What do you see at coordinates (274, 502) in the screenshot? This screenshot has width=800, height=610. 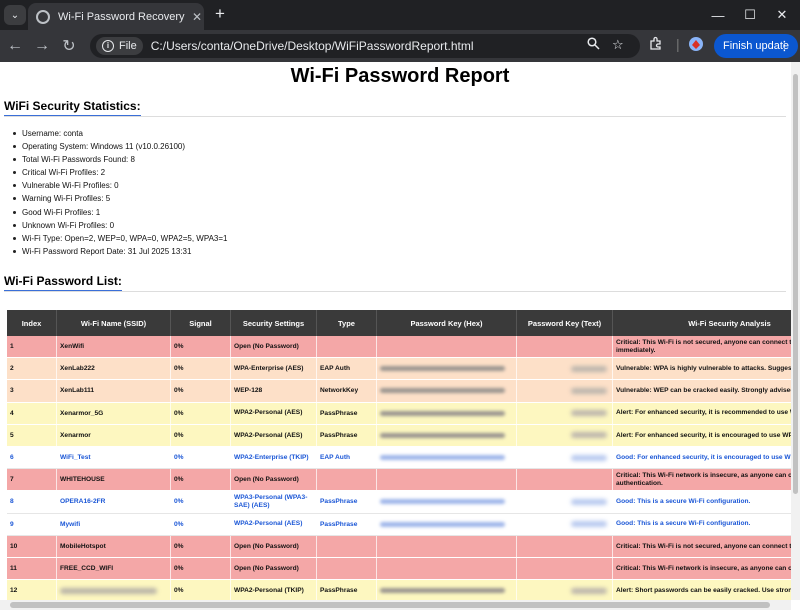 I see `cell-security: WPA3-Personal (WPA3-SAE) (AES)` at bounding box center [274, 502].